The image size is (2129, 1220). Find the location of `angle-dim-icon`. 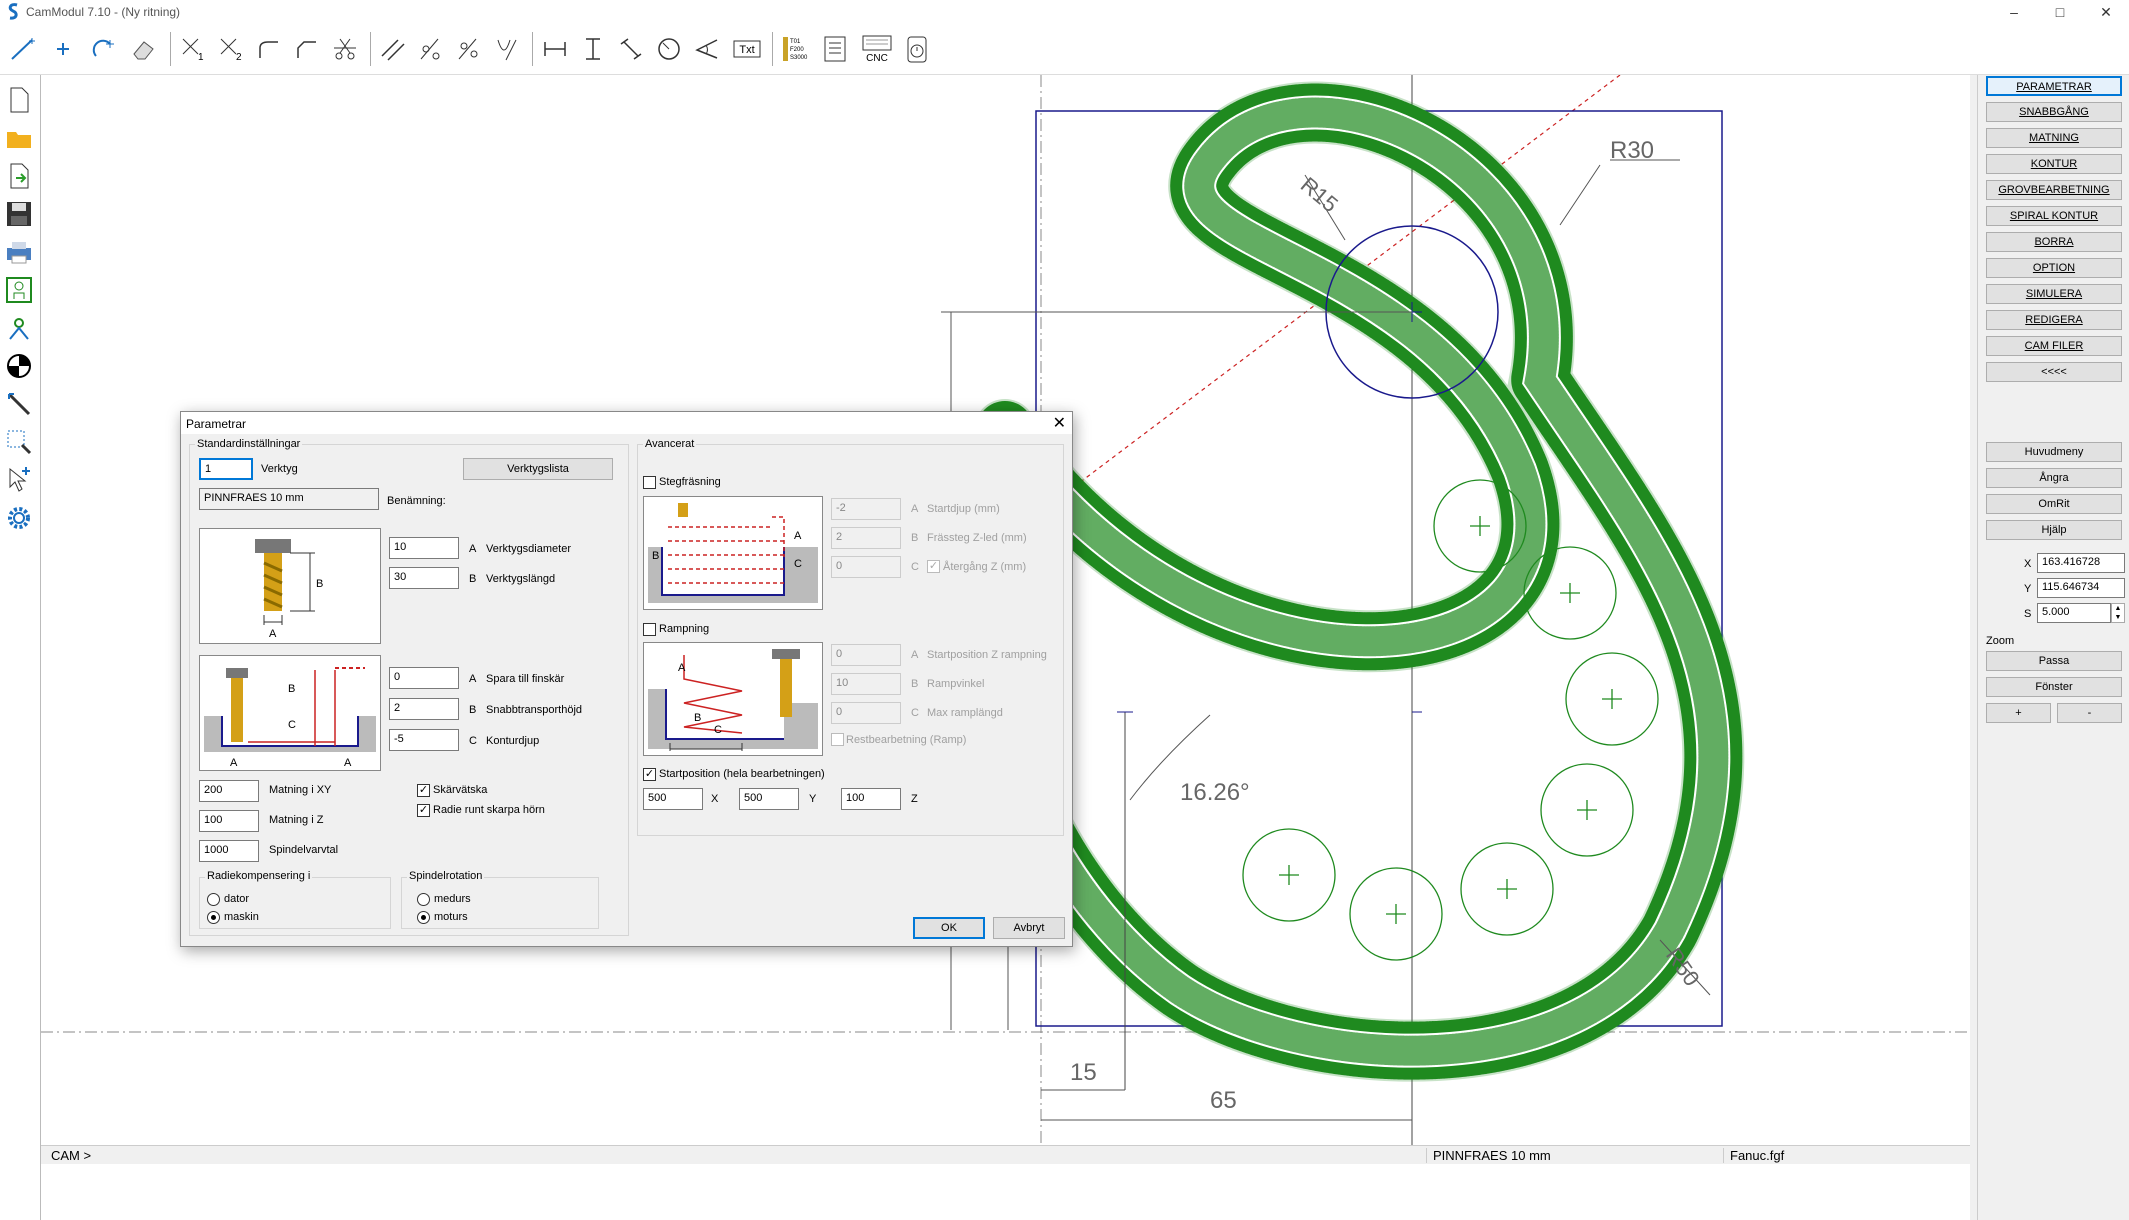

angle-dim-icon is located at coordinates (707, 49).